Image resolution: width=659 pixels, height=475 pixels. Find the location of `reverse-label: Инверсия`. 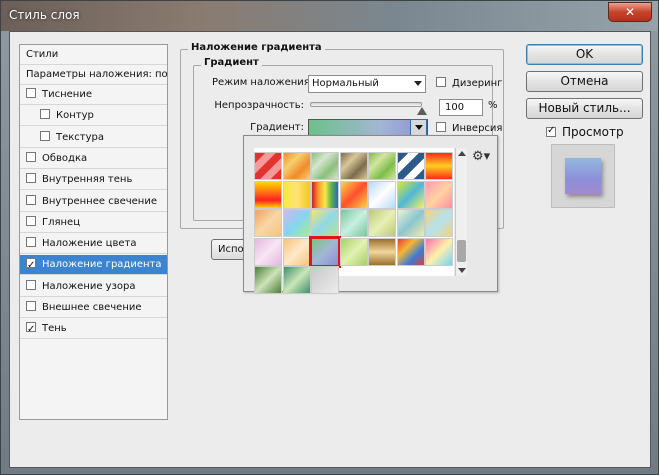

reverse-label: Инверсия is located at coordinates (477, 128).